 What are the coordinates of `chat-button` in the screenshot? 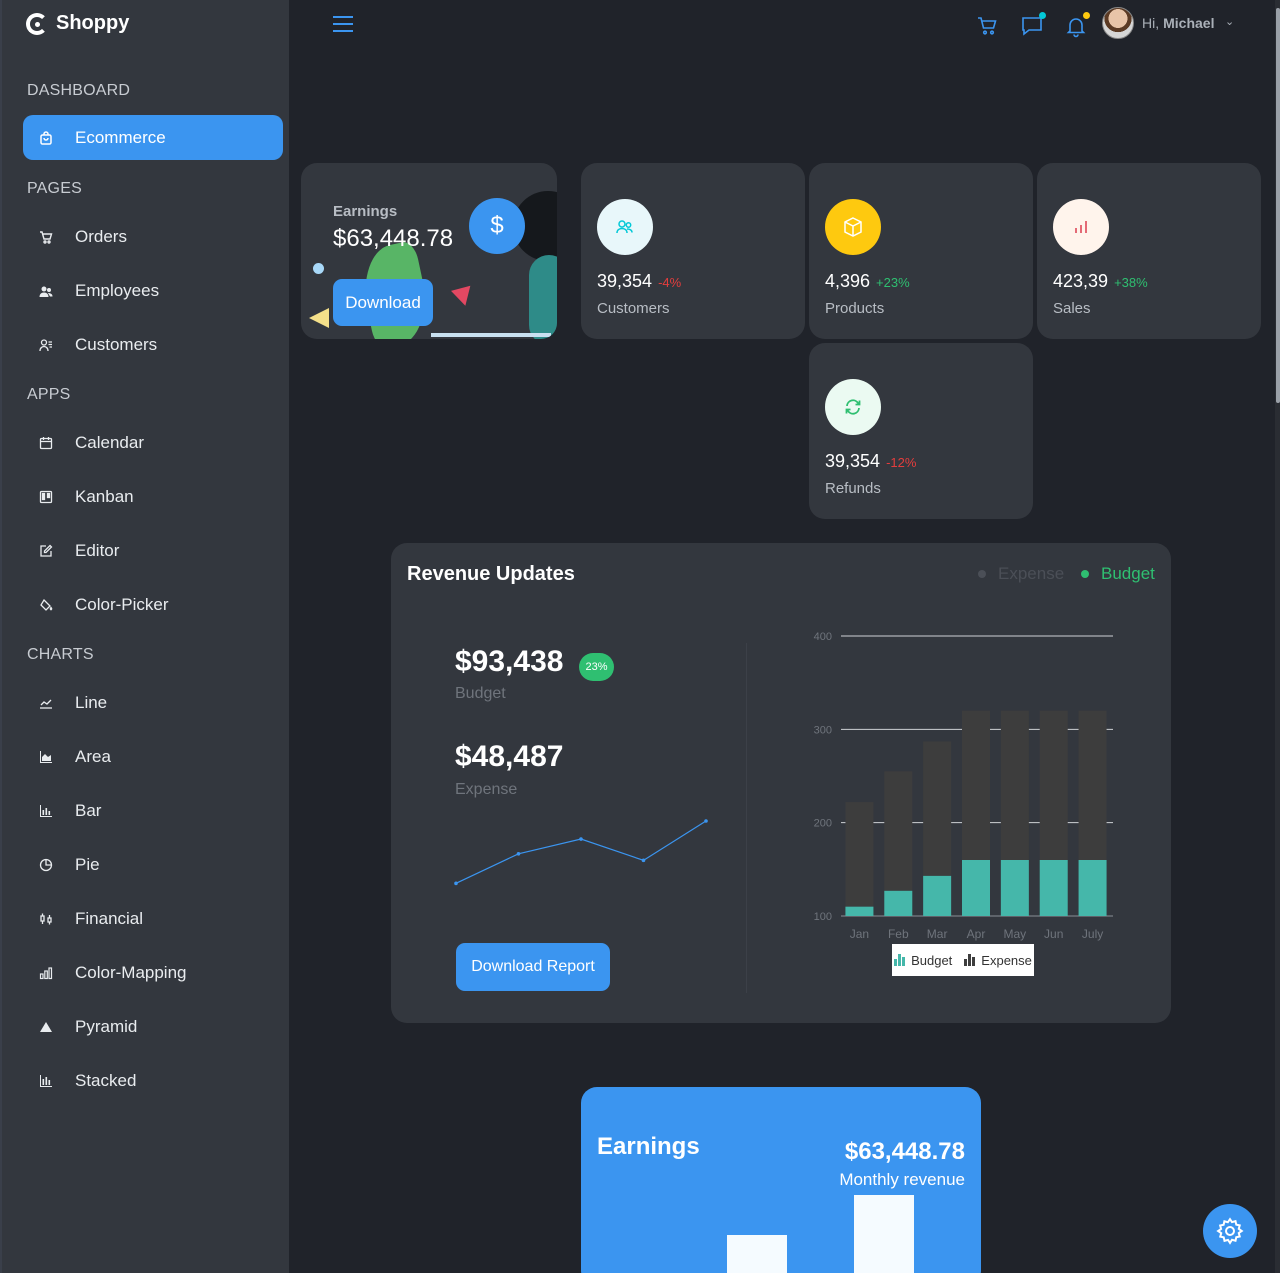 It's located at (1033, 25).